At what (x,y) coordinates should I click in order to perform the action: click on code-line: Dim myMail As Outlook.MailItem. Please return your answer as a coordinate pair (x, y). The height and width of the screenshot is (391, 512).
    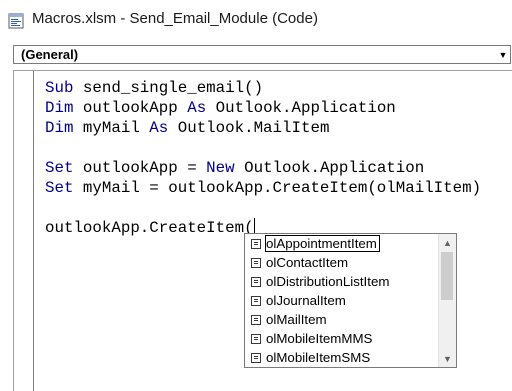
    Looking at the image, I should click on (263, 128).